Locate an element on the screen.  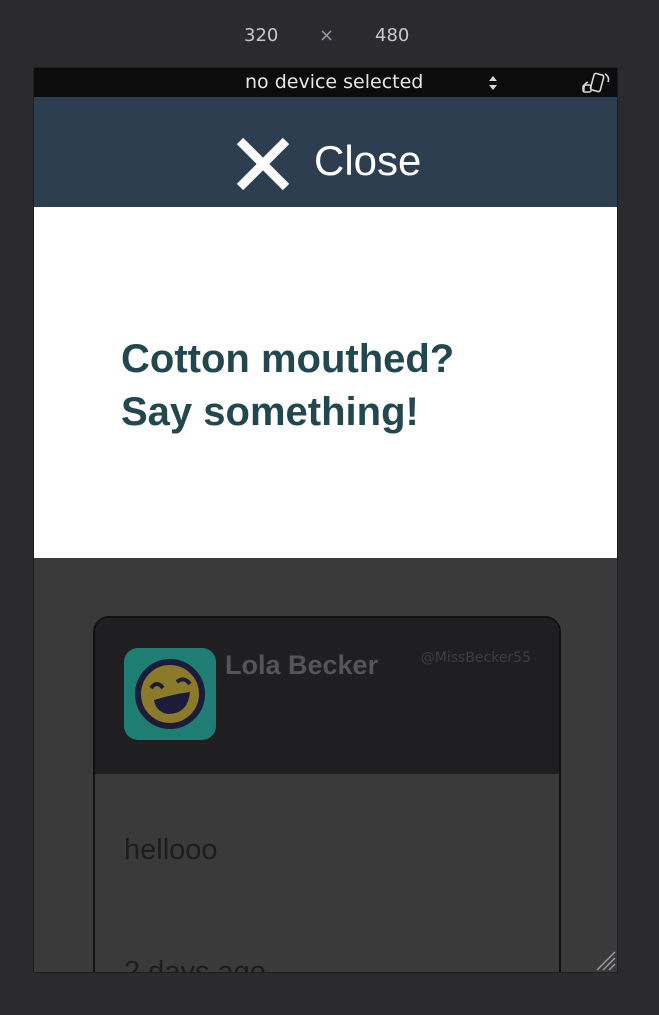
width-value: 320 is located at coordinates (261, 35).